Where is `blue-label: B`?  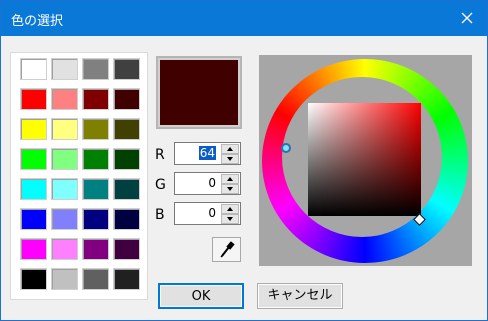 blue-label: B is located at coordinates (160, 215).